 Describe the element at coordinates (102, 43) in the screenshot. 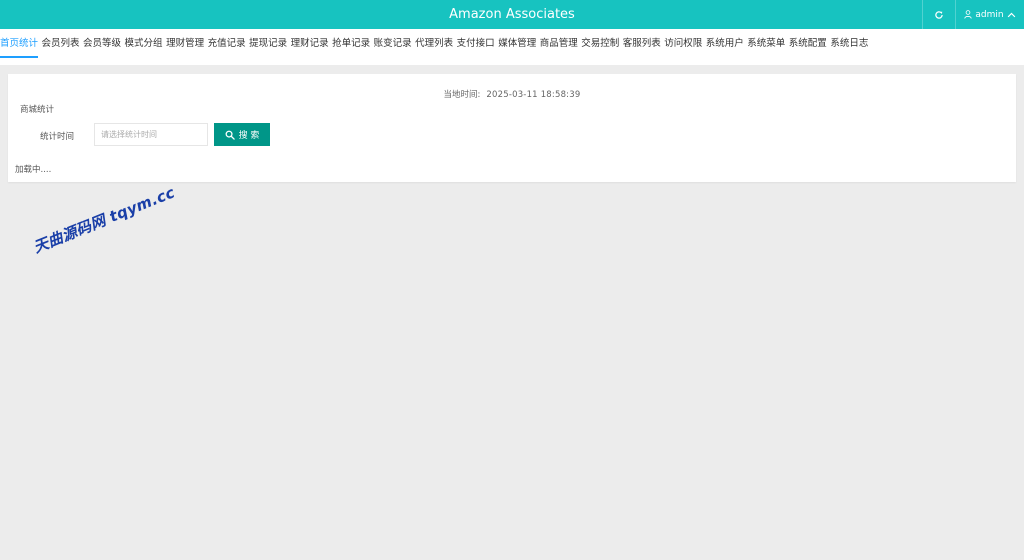

I see `nav-item-member-level: 会员等级` at that location.